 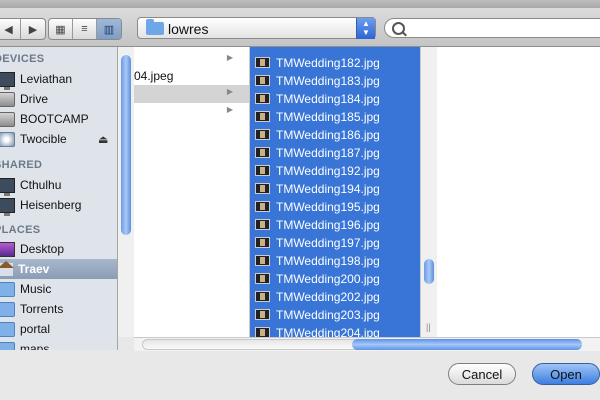 What do you see at coordinates (335, 50) in the screenshot?
I see `file-row` at bounding box center [335, 50].